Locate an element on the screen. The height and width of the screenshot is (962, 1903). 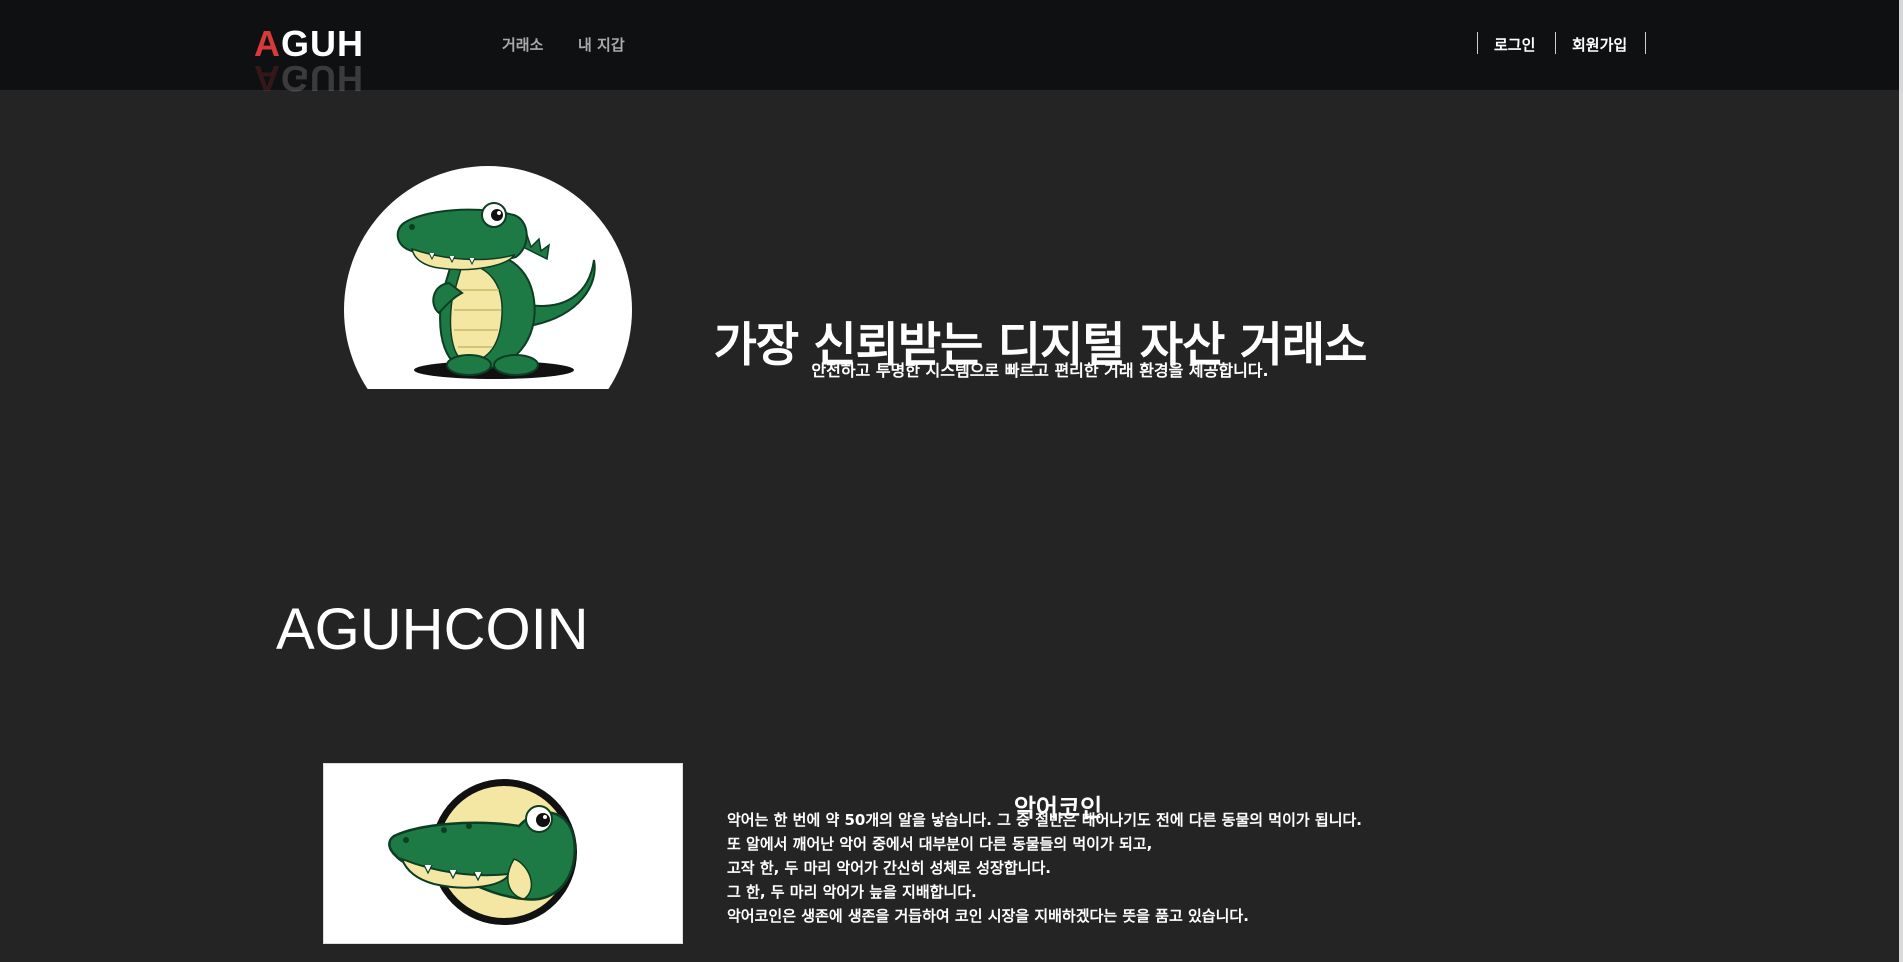
top-navigation-bar: AGUH AGUH 거래소 내 지갑 로그인 회원가입 is located at coordinates (951, 49).